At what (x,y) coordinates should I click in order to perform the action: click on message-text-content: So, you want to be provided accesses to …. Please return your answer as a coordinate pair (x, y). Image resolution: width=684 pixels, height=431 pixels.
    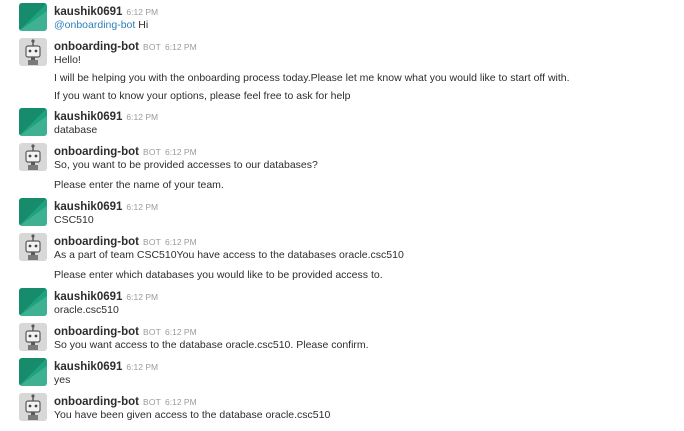
    Looking at the image, I should click on (186, 165).